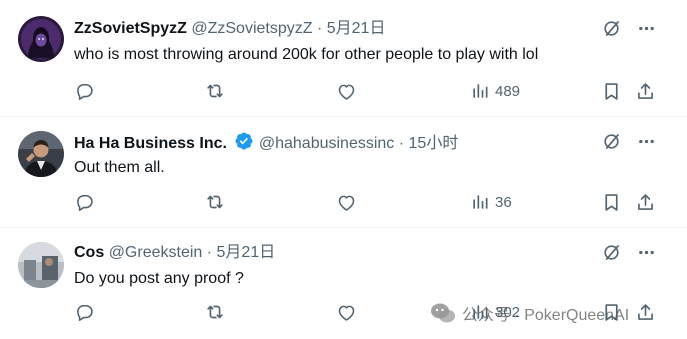 This screenshot has width=687, height=339. I want to click on hooded-figure-avatar-icon, so click(41, 39).